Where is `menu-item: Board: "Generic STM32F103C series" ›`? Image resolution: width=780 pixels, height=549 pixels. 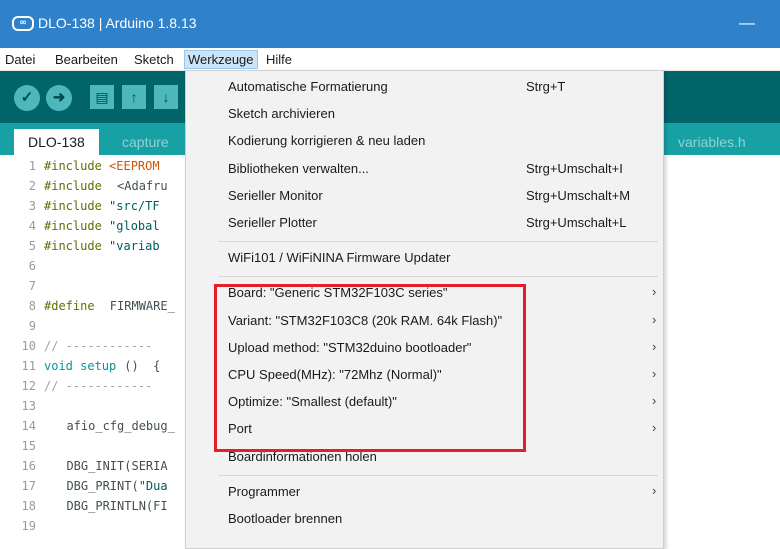 menu-item: Board: "Generic STM32F103C series" › is located at coordinates (424, 294).